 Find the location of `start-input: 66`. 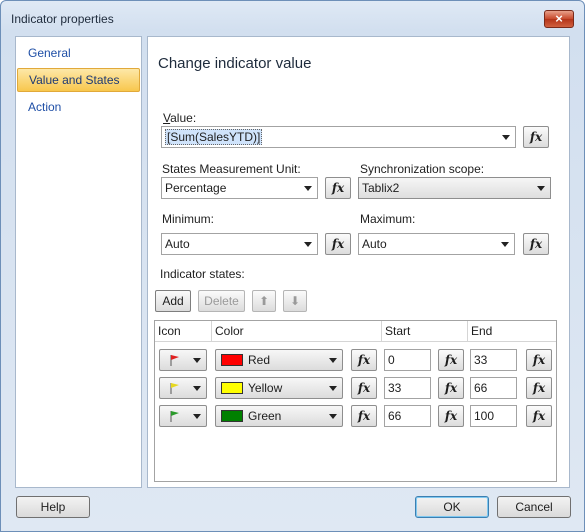

start-input: 66 is located at coordinates (407, 416).